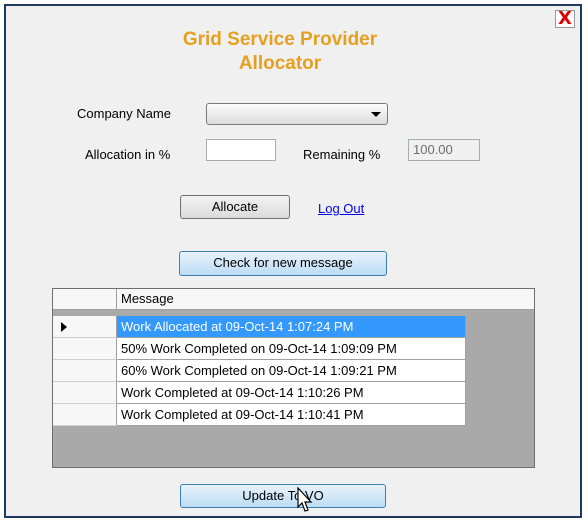  I want to click on check-messages-button: Check for new message, so click(283, 263).